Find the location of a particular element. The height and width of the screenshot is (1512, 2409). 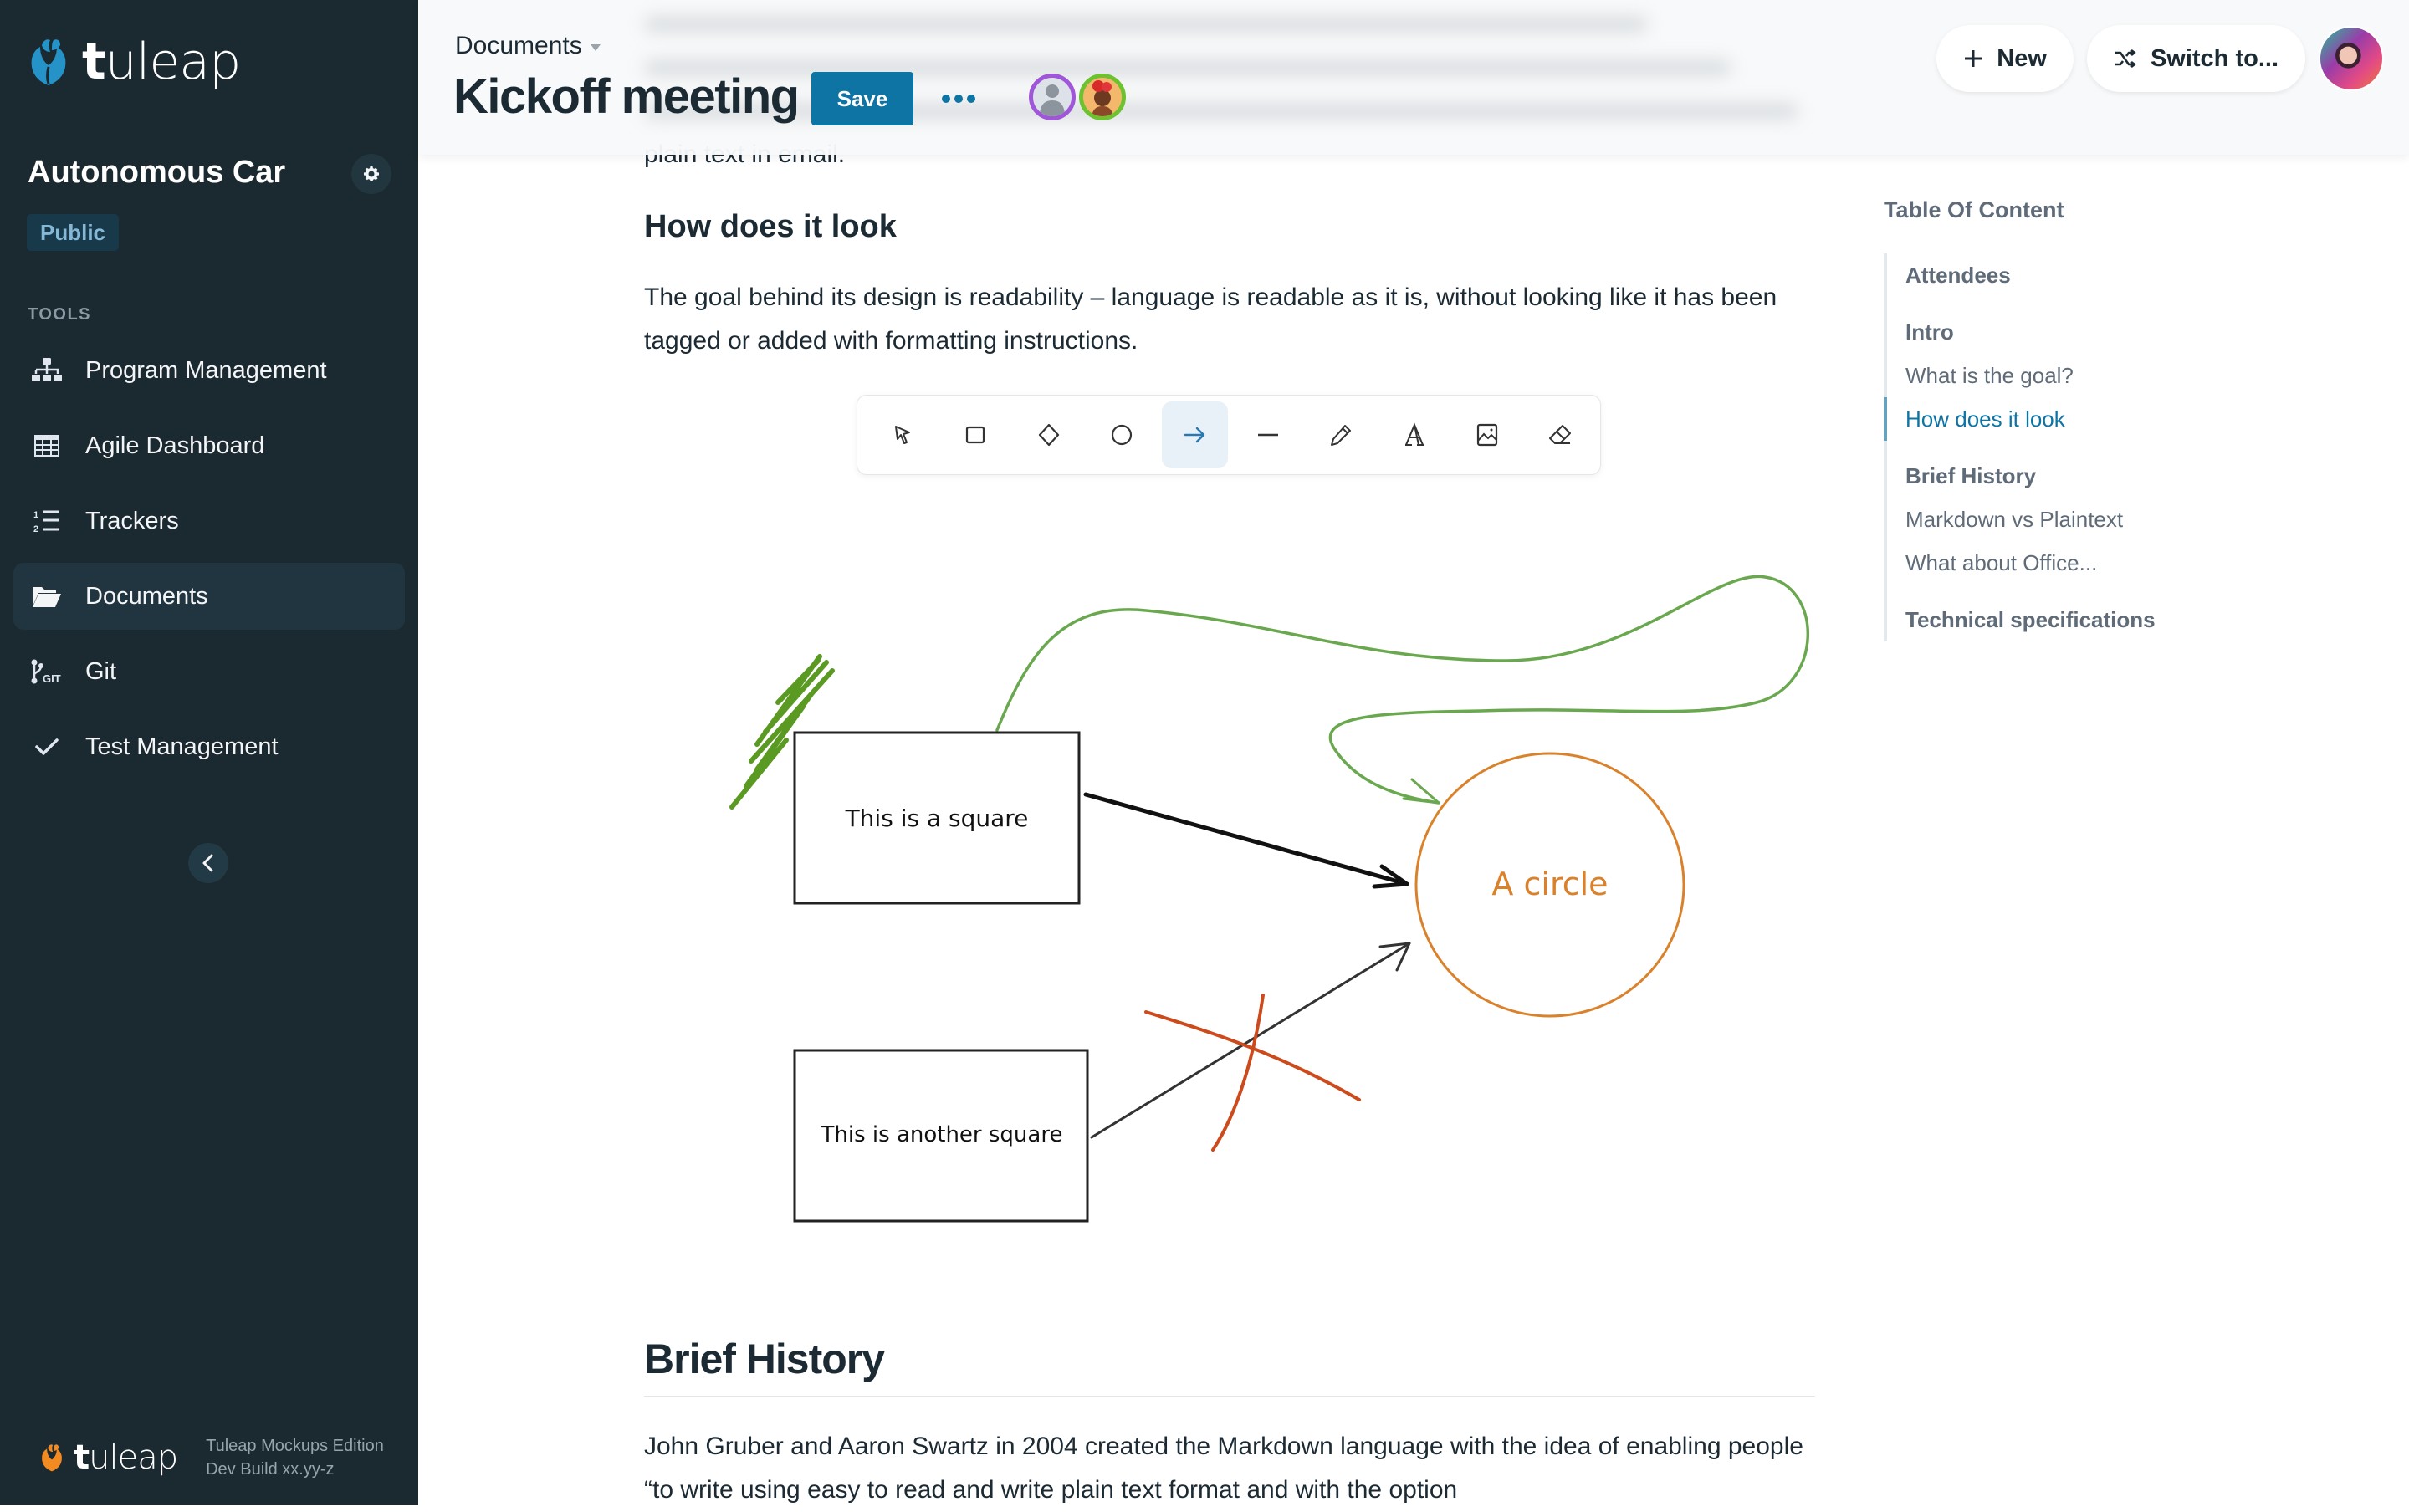

user-photo-icon is located at coordinates (1102, 97).